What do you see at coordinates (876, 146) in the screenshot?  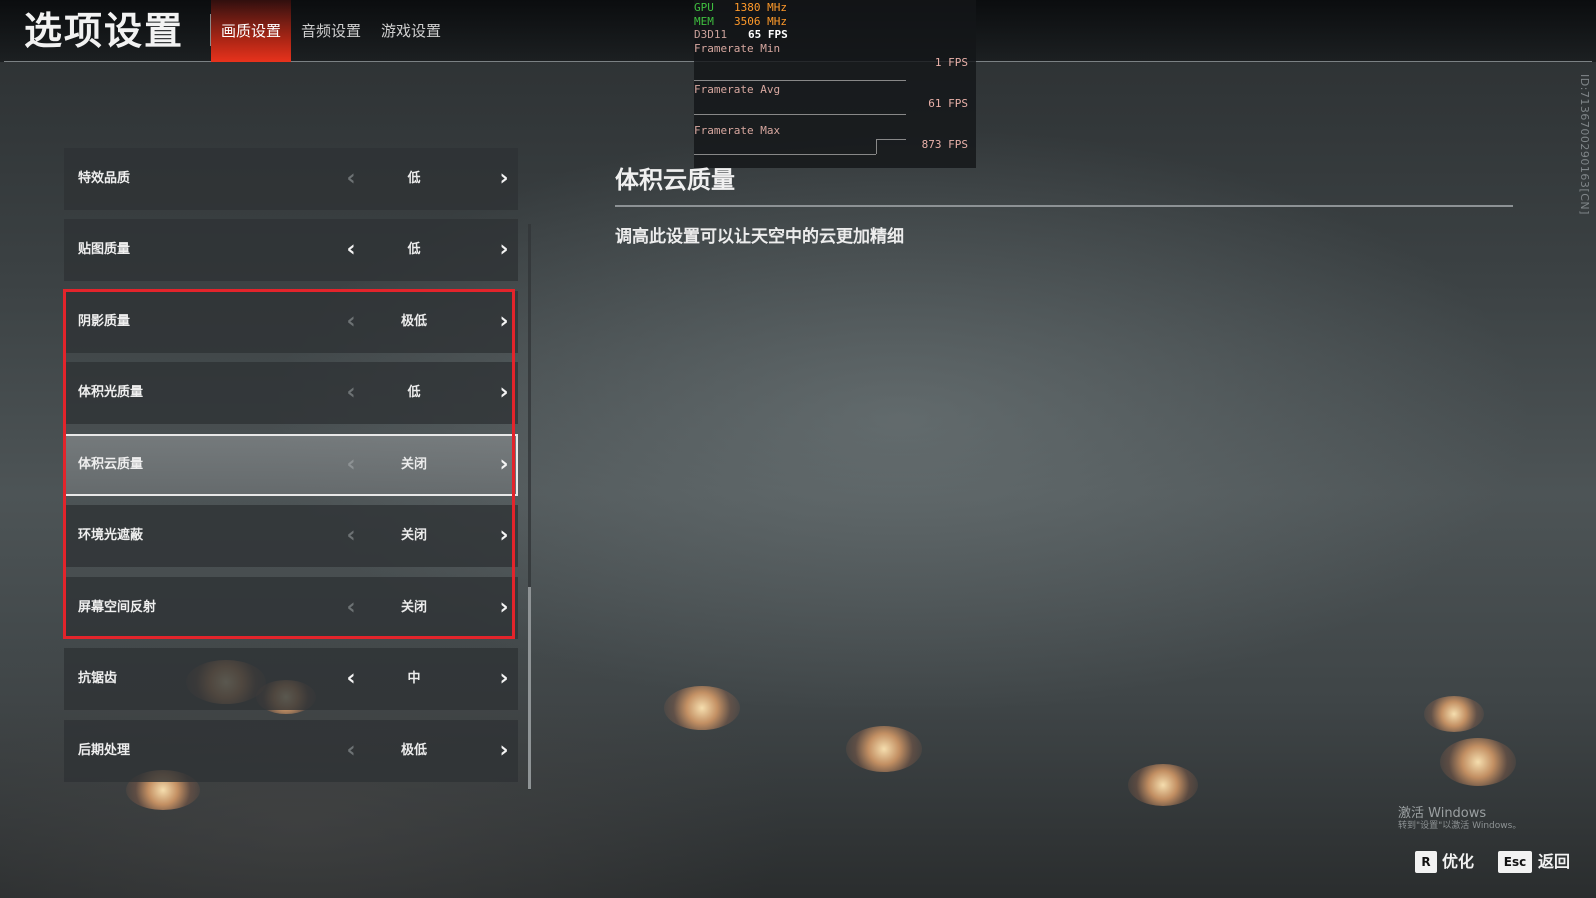 I see `framerate-max-spike` at bounding box center [876, 146].